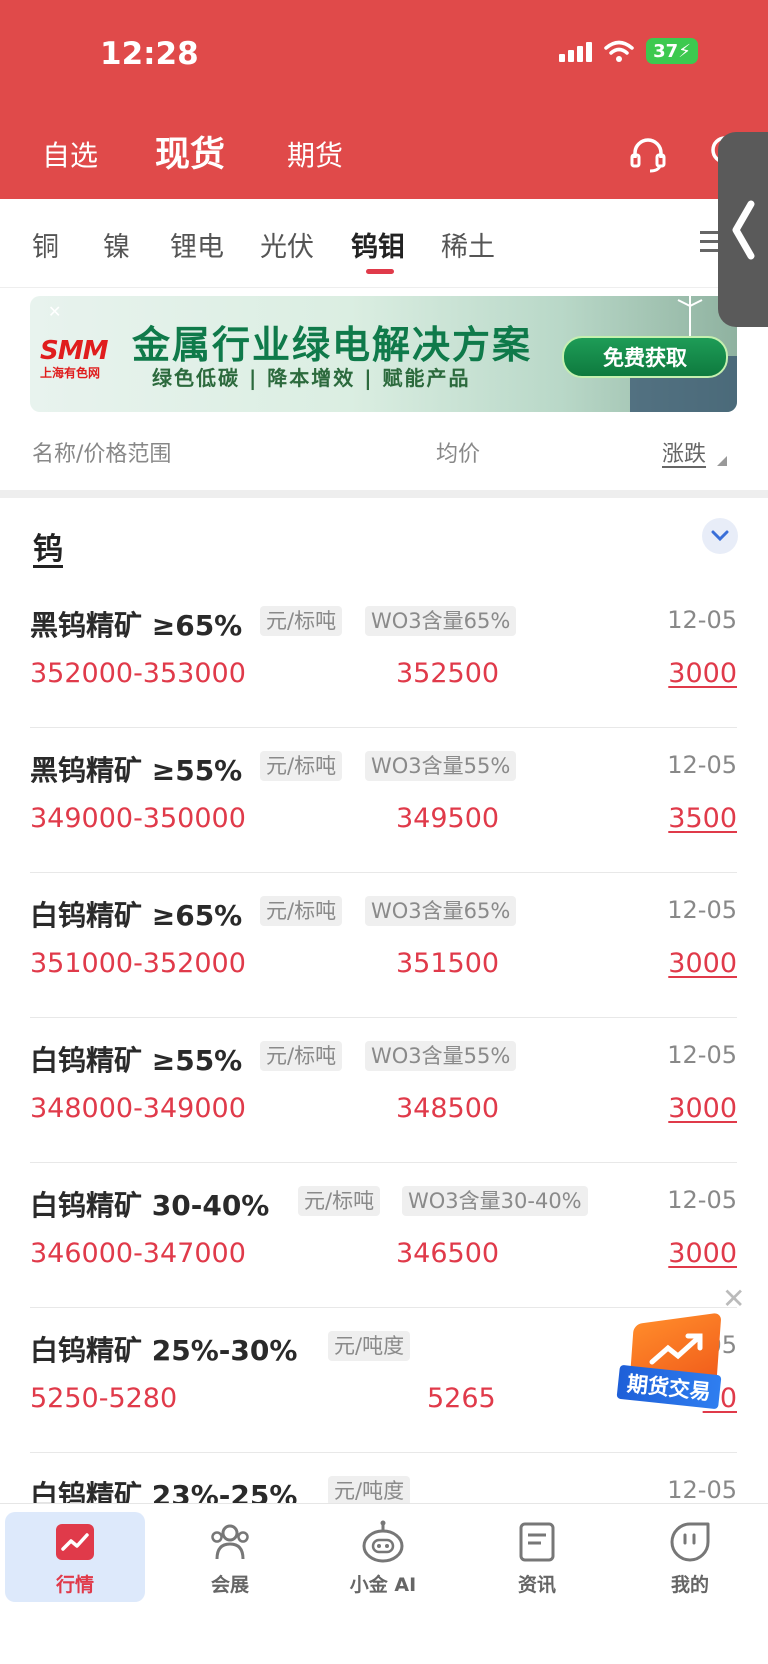 The height and width of the screenshot is (1664, 768). What do you see at coordinates (197, 244) in the screenshot?
I see `tab-lithium-battery: 锂电` at bounding box center [197, 244].